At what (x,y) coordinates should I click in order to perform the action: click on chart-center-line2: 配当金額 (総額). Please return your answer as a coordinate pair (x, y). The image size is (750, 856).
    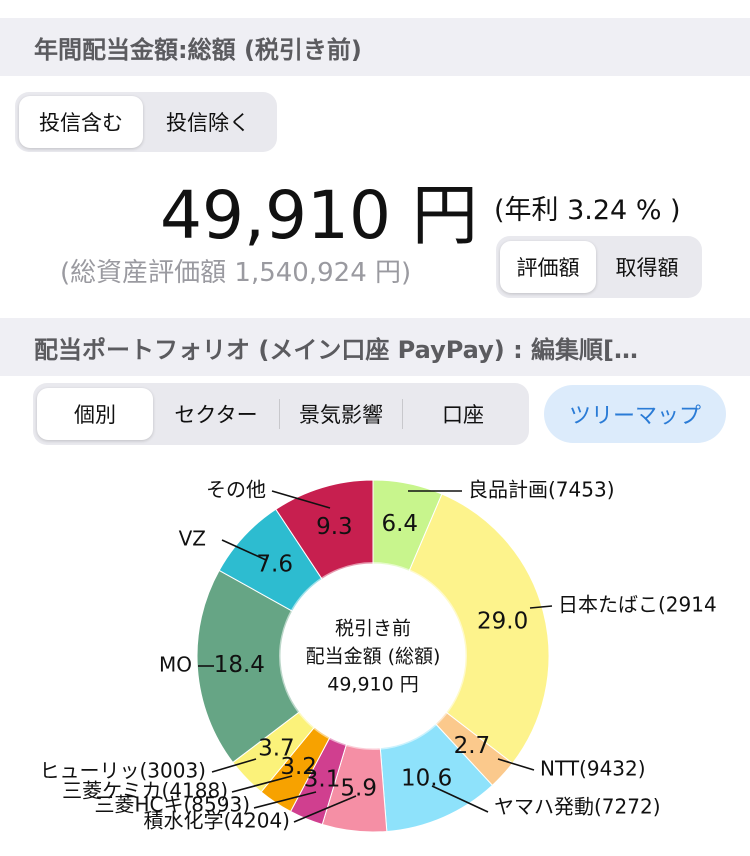
    Looking at the image, I should click on (373, 657).